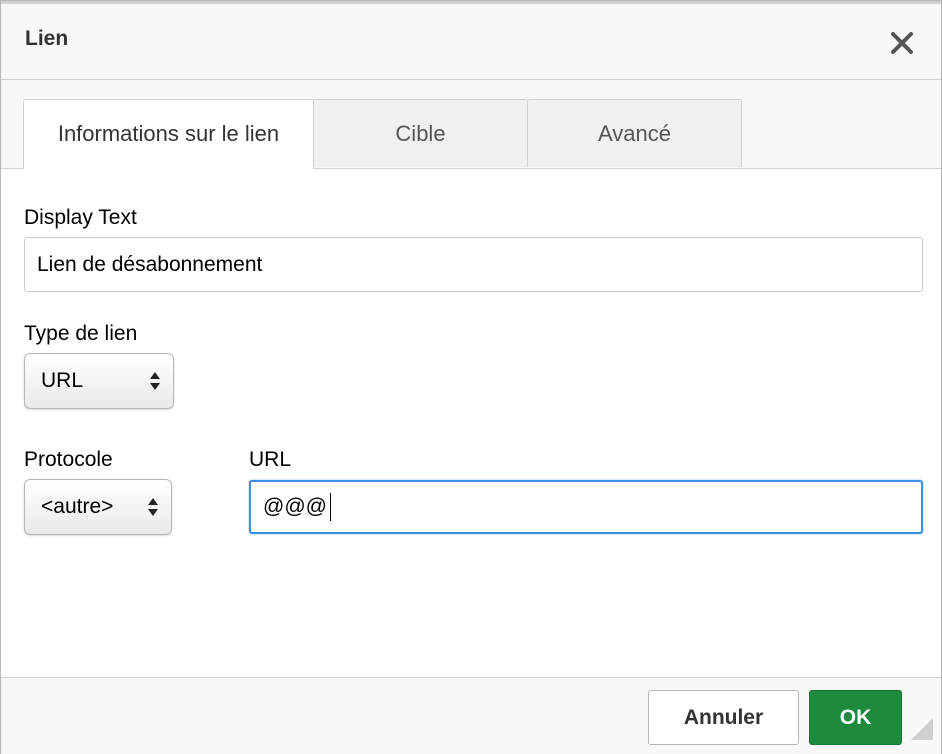 This screenshot has width=942, height=754. What do you see at coordinates (270, 459) in the screenshot?
I see `url-label: URL` at bounding box center [270, 459].